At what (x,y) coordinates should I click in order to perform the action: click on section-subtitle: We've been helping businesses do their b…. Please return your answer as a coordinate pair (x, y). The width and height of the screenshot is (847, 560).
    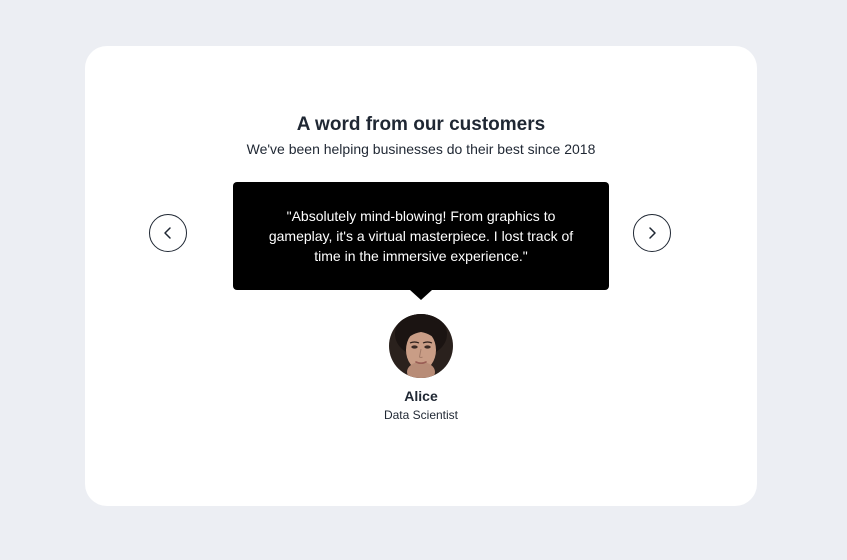
    Looking at the image, I should click on (421, 149).